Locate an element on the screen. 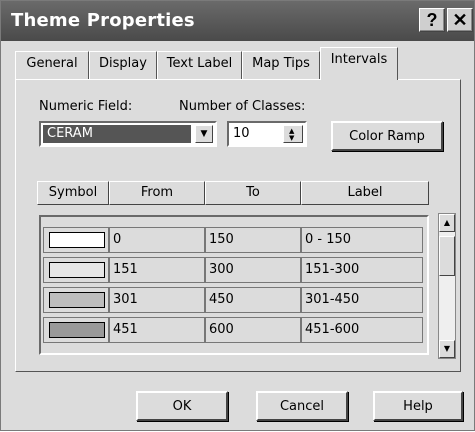  to-cell: 150 is located at coordinates (253, 240).